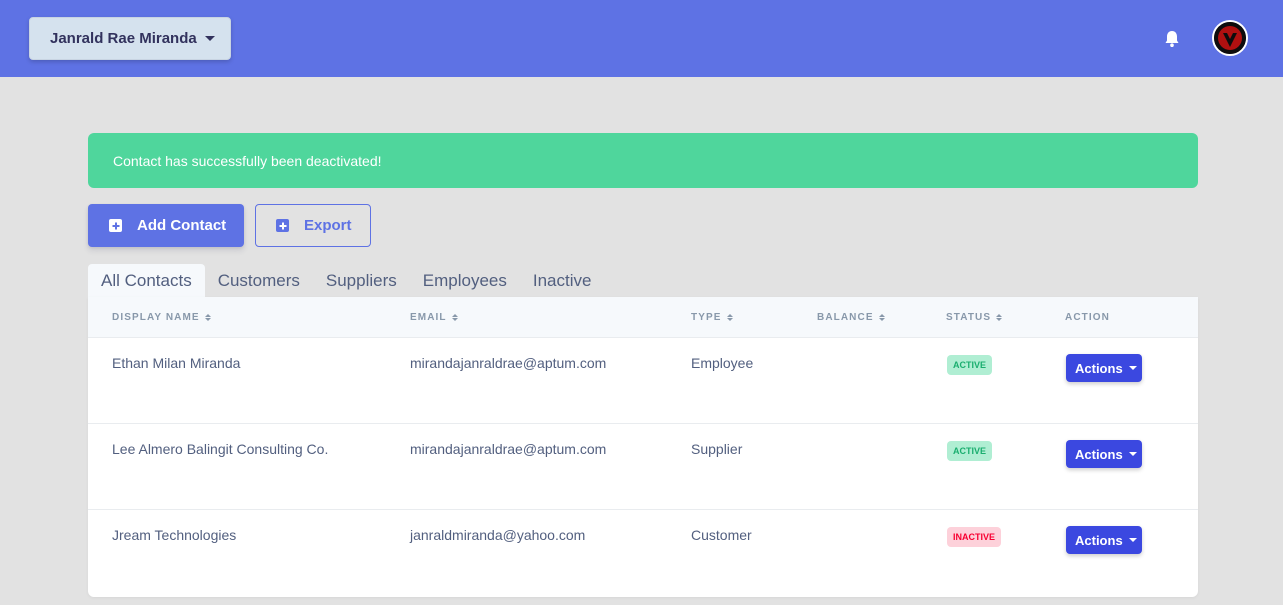 The height and width of the screenshot is (605, 1283). I want to click on tab-label: Inactive, so click(562, 280).